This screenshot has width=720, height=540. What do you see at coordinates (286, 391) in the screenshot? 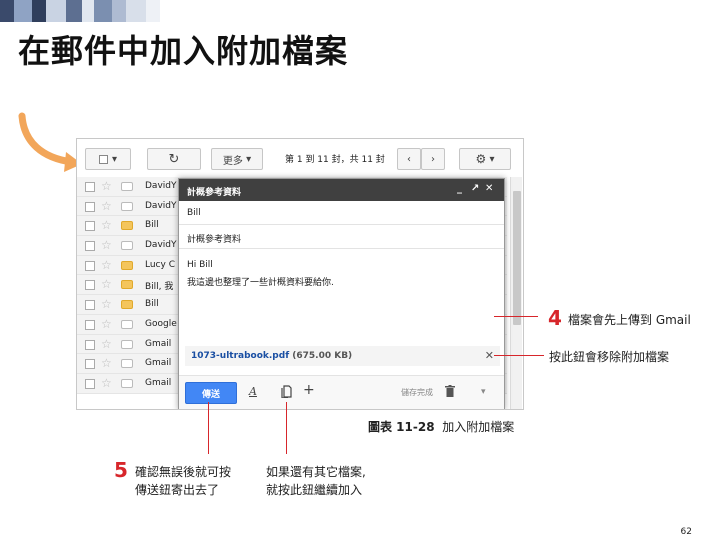
I see `attach-file-icon` at bounding box center [286, 391].